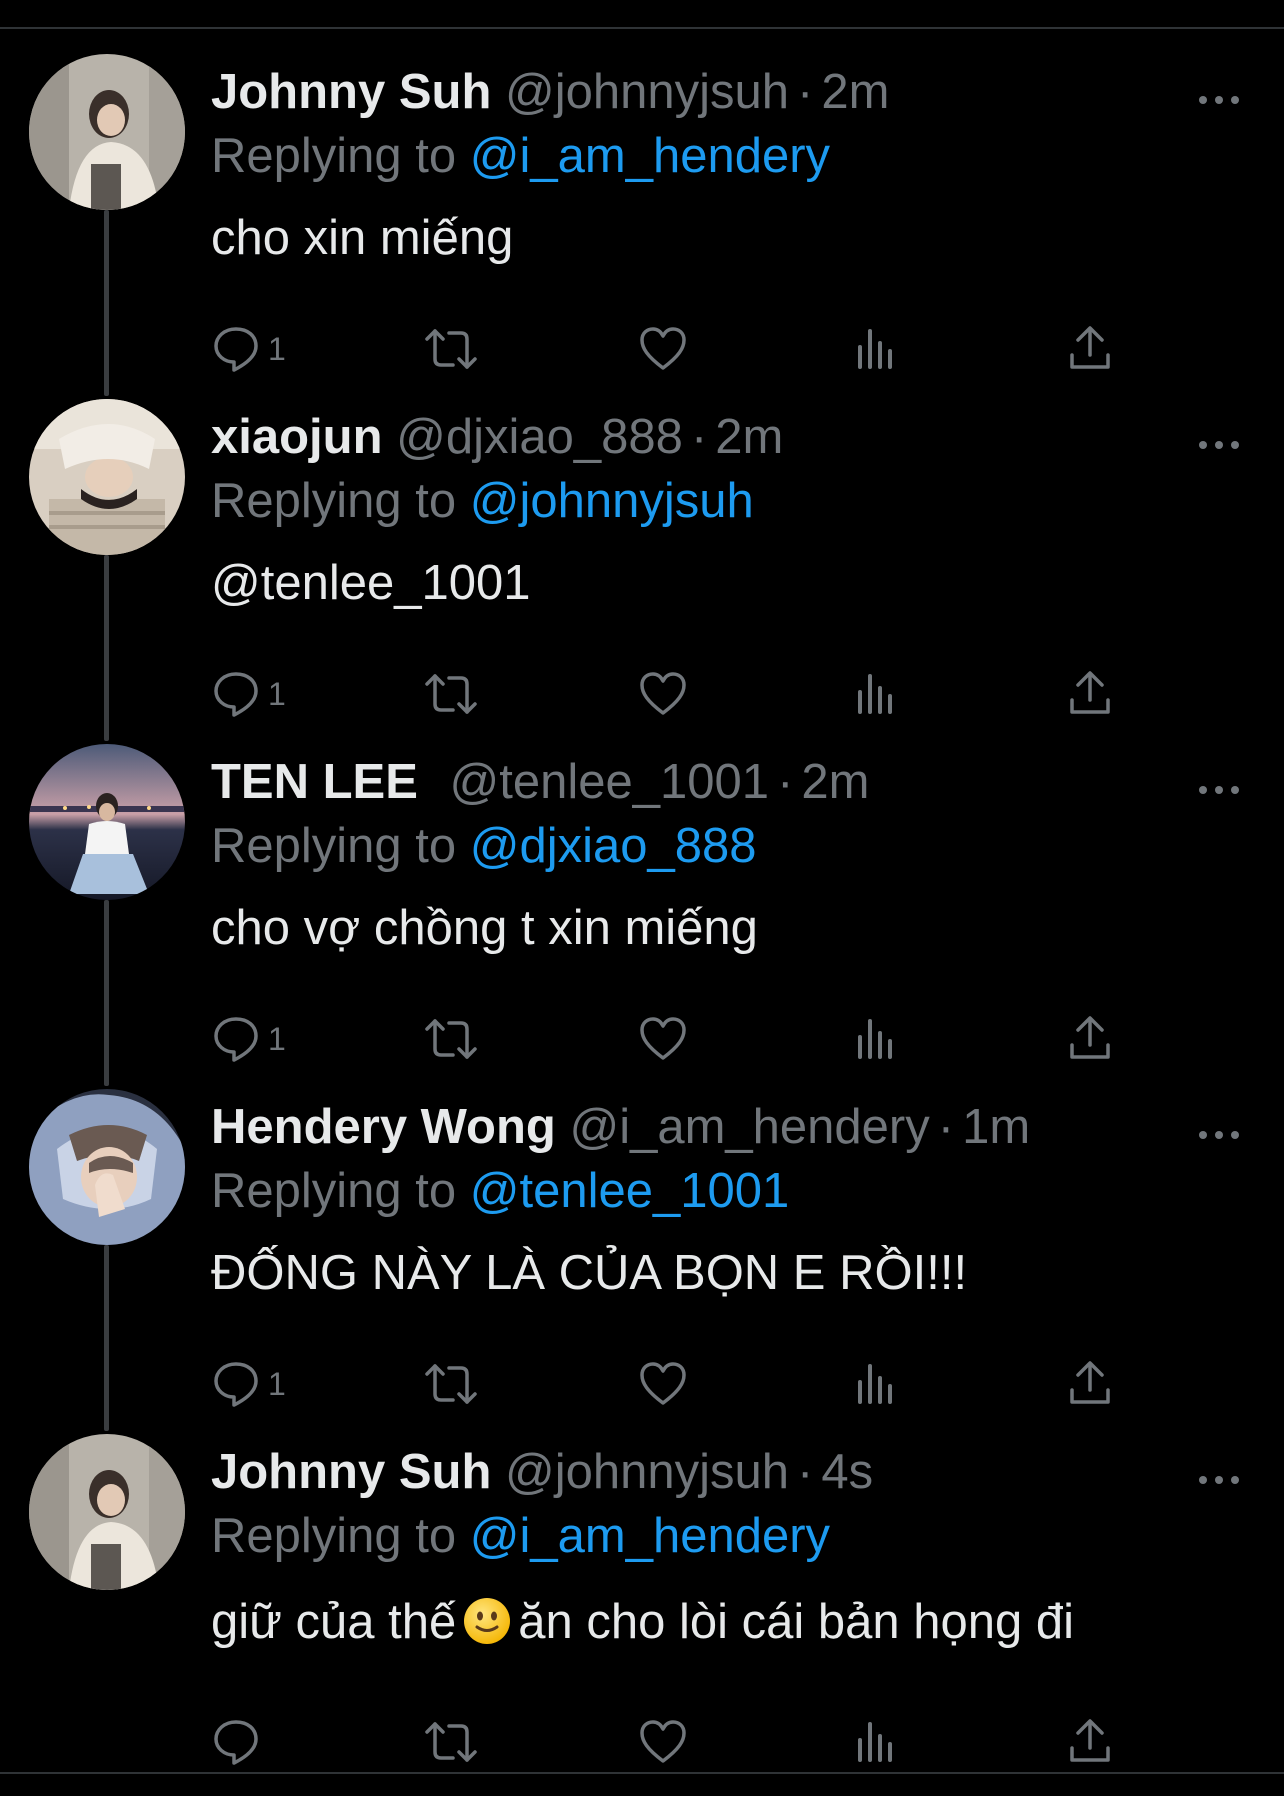 The height and width of the screenshot is (1796, 1284). What do you see at coordinates (314, 782) in the screenshot?
I see `display-name: TEN LEE` at bounding box center [314, 782].